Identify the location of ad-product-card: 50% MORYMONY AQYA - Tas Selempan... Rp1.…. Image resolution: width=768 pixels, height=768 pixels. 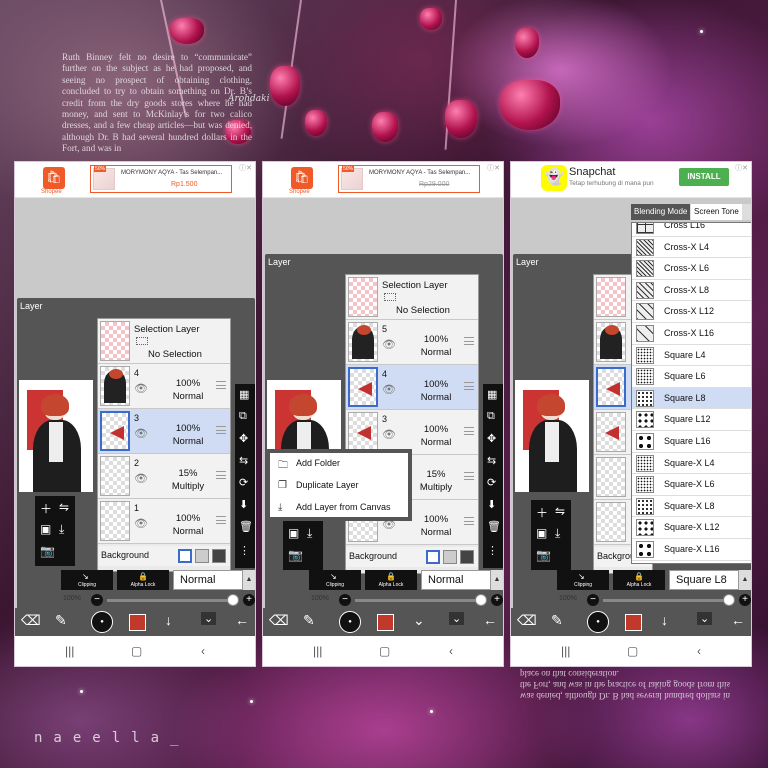
(161, 179).